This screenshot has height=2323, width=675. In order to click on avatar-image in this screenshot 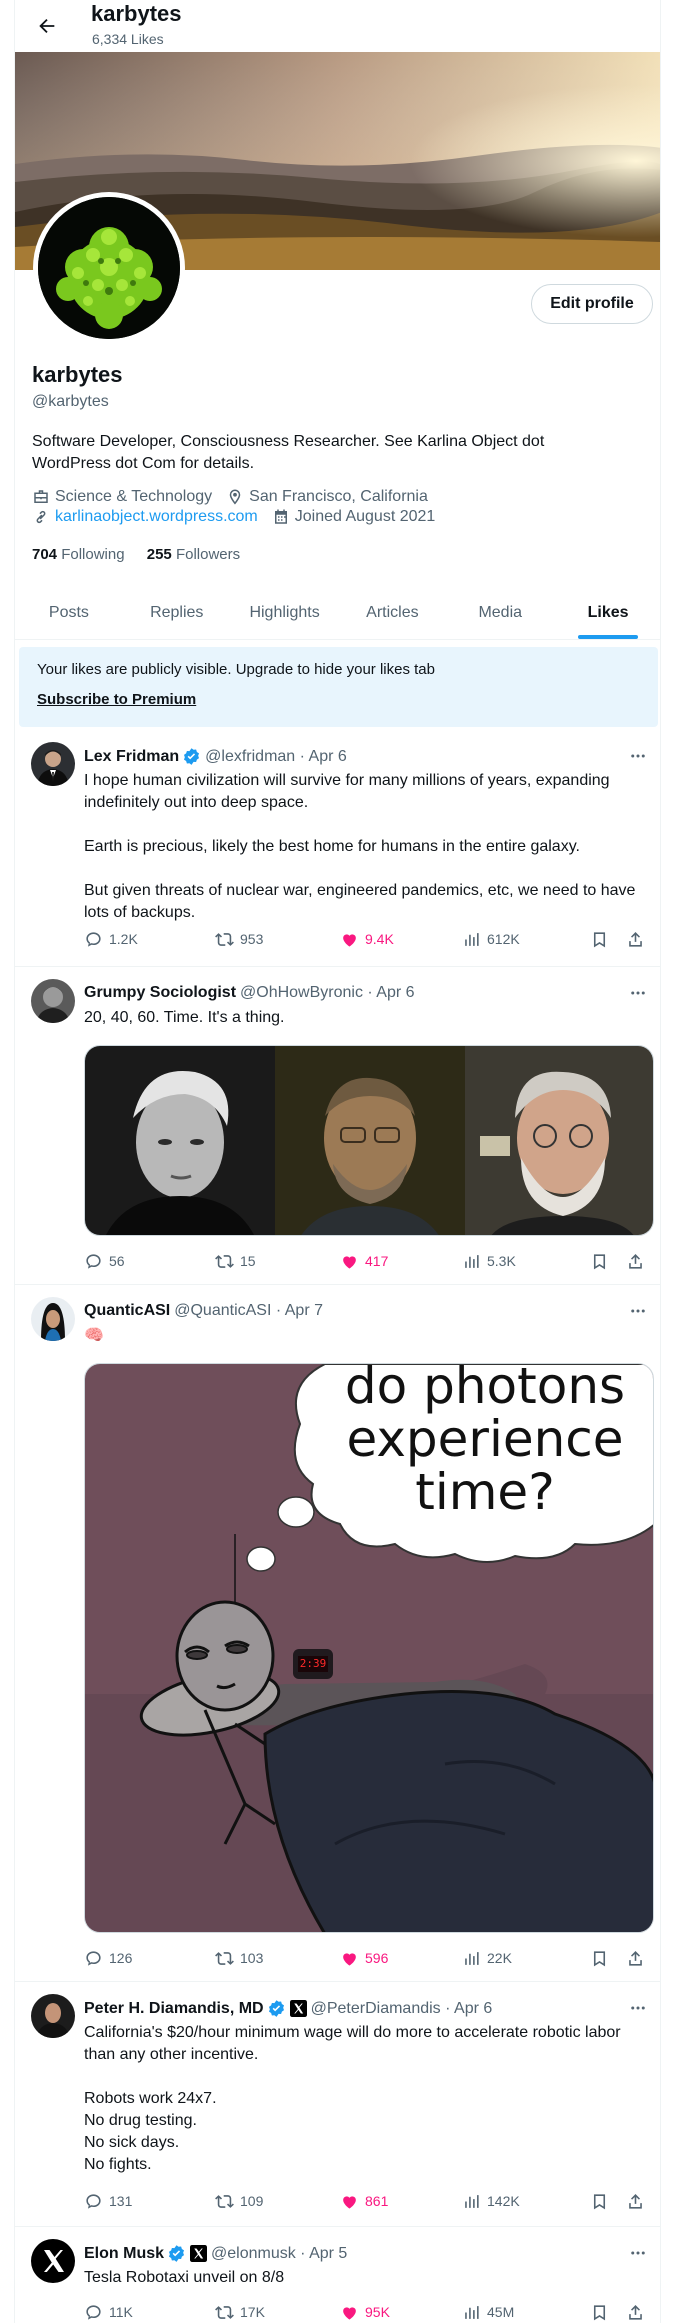, I will do `click(109, 268)`.